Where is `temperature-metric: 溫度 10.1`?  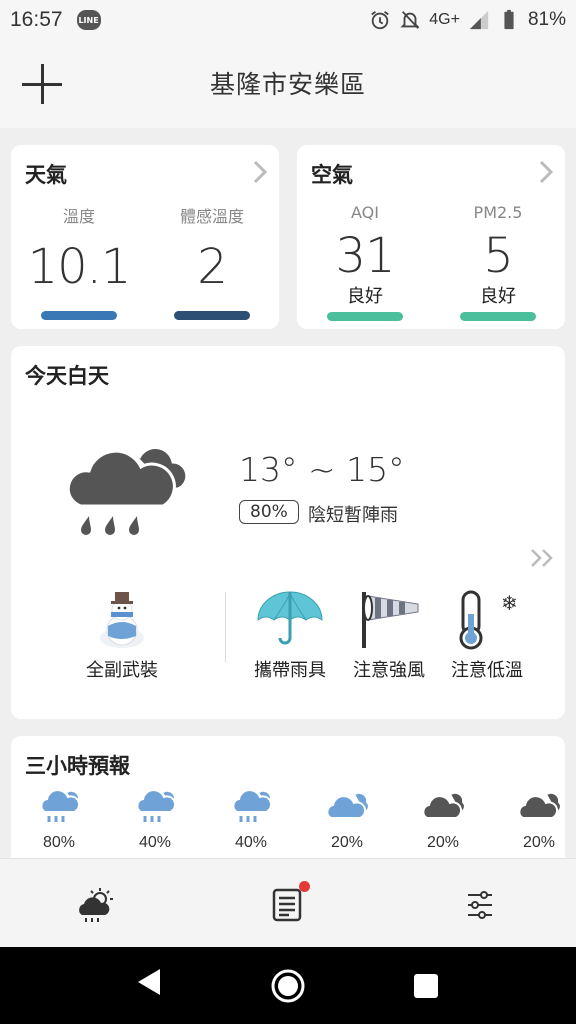
temperature-metric: 溫度 10.1 is located at coordinates (79, 261).